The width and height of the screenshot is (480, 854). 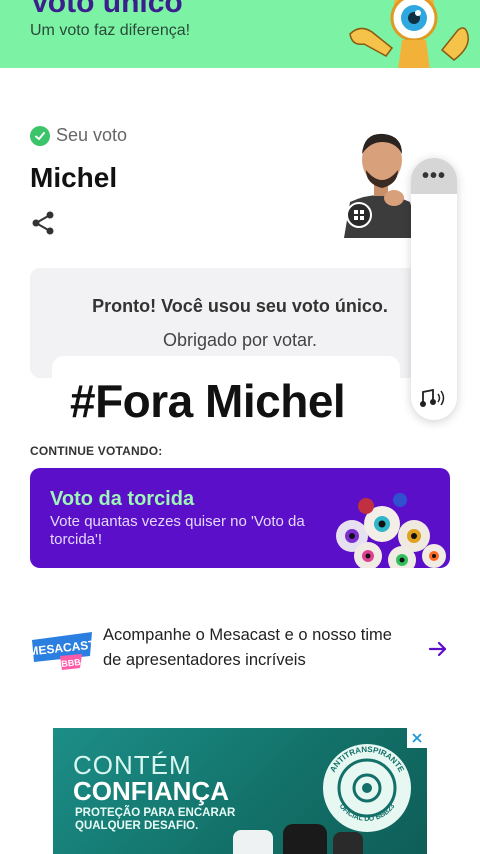 What do you see at coordinates (40, 135) in the screenshot?
I see `check-icon` at bounding box center [40, 135].